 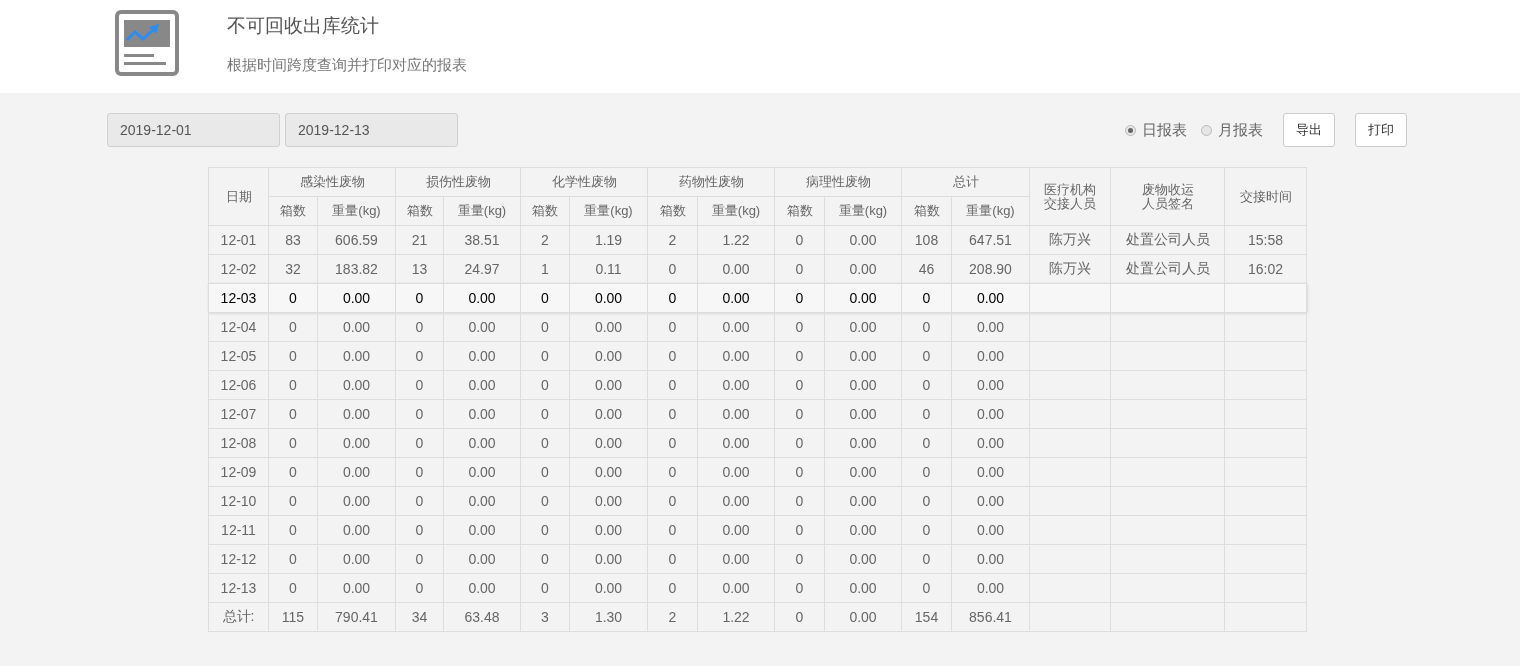 What do you see at coordinates (238, 356) in the screenshot?
I see `table-cell: 12-05` at bounding box center [238, 356].